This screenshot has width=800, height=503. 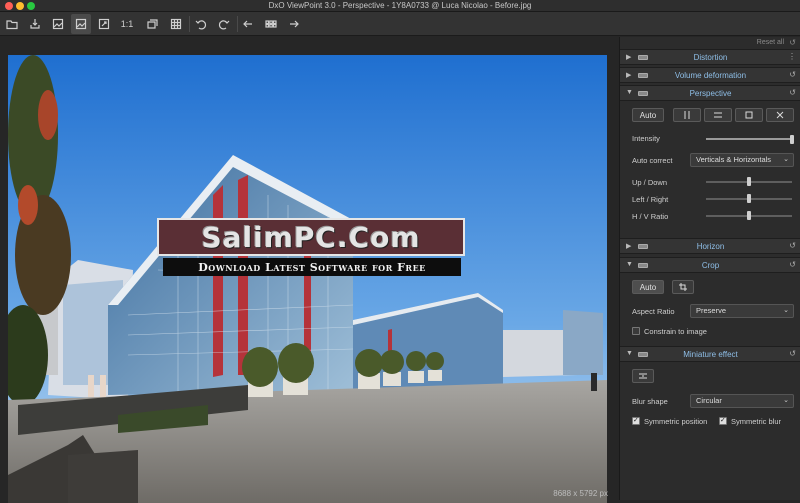 What do you see at coordinates (648, 115) in the screenshot?
I see `perspective-auto-button: Auto` at bounding box center [648, 115].